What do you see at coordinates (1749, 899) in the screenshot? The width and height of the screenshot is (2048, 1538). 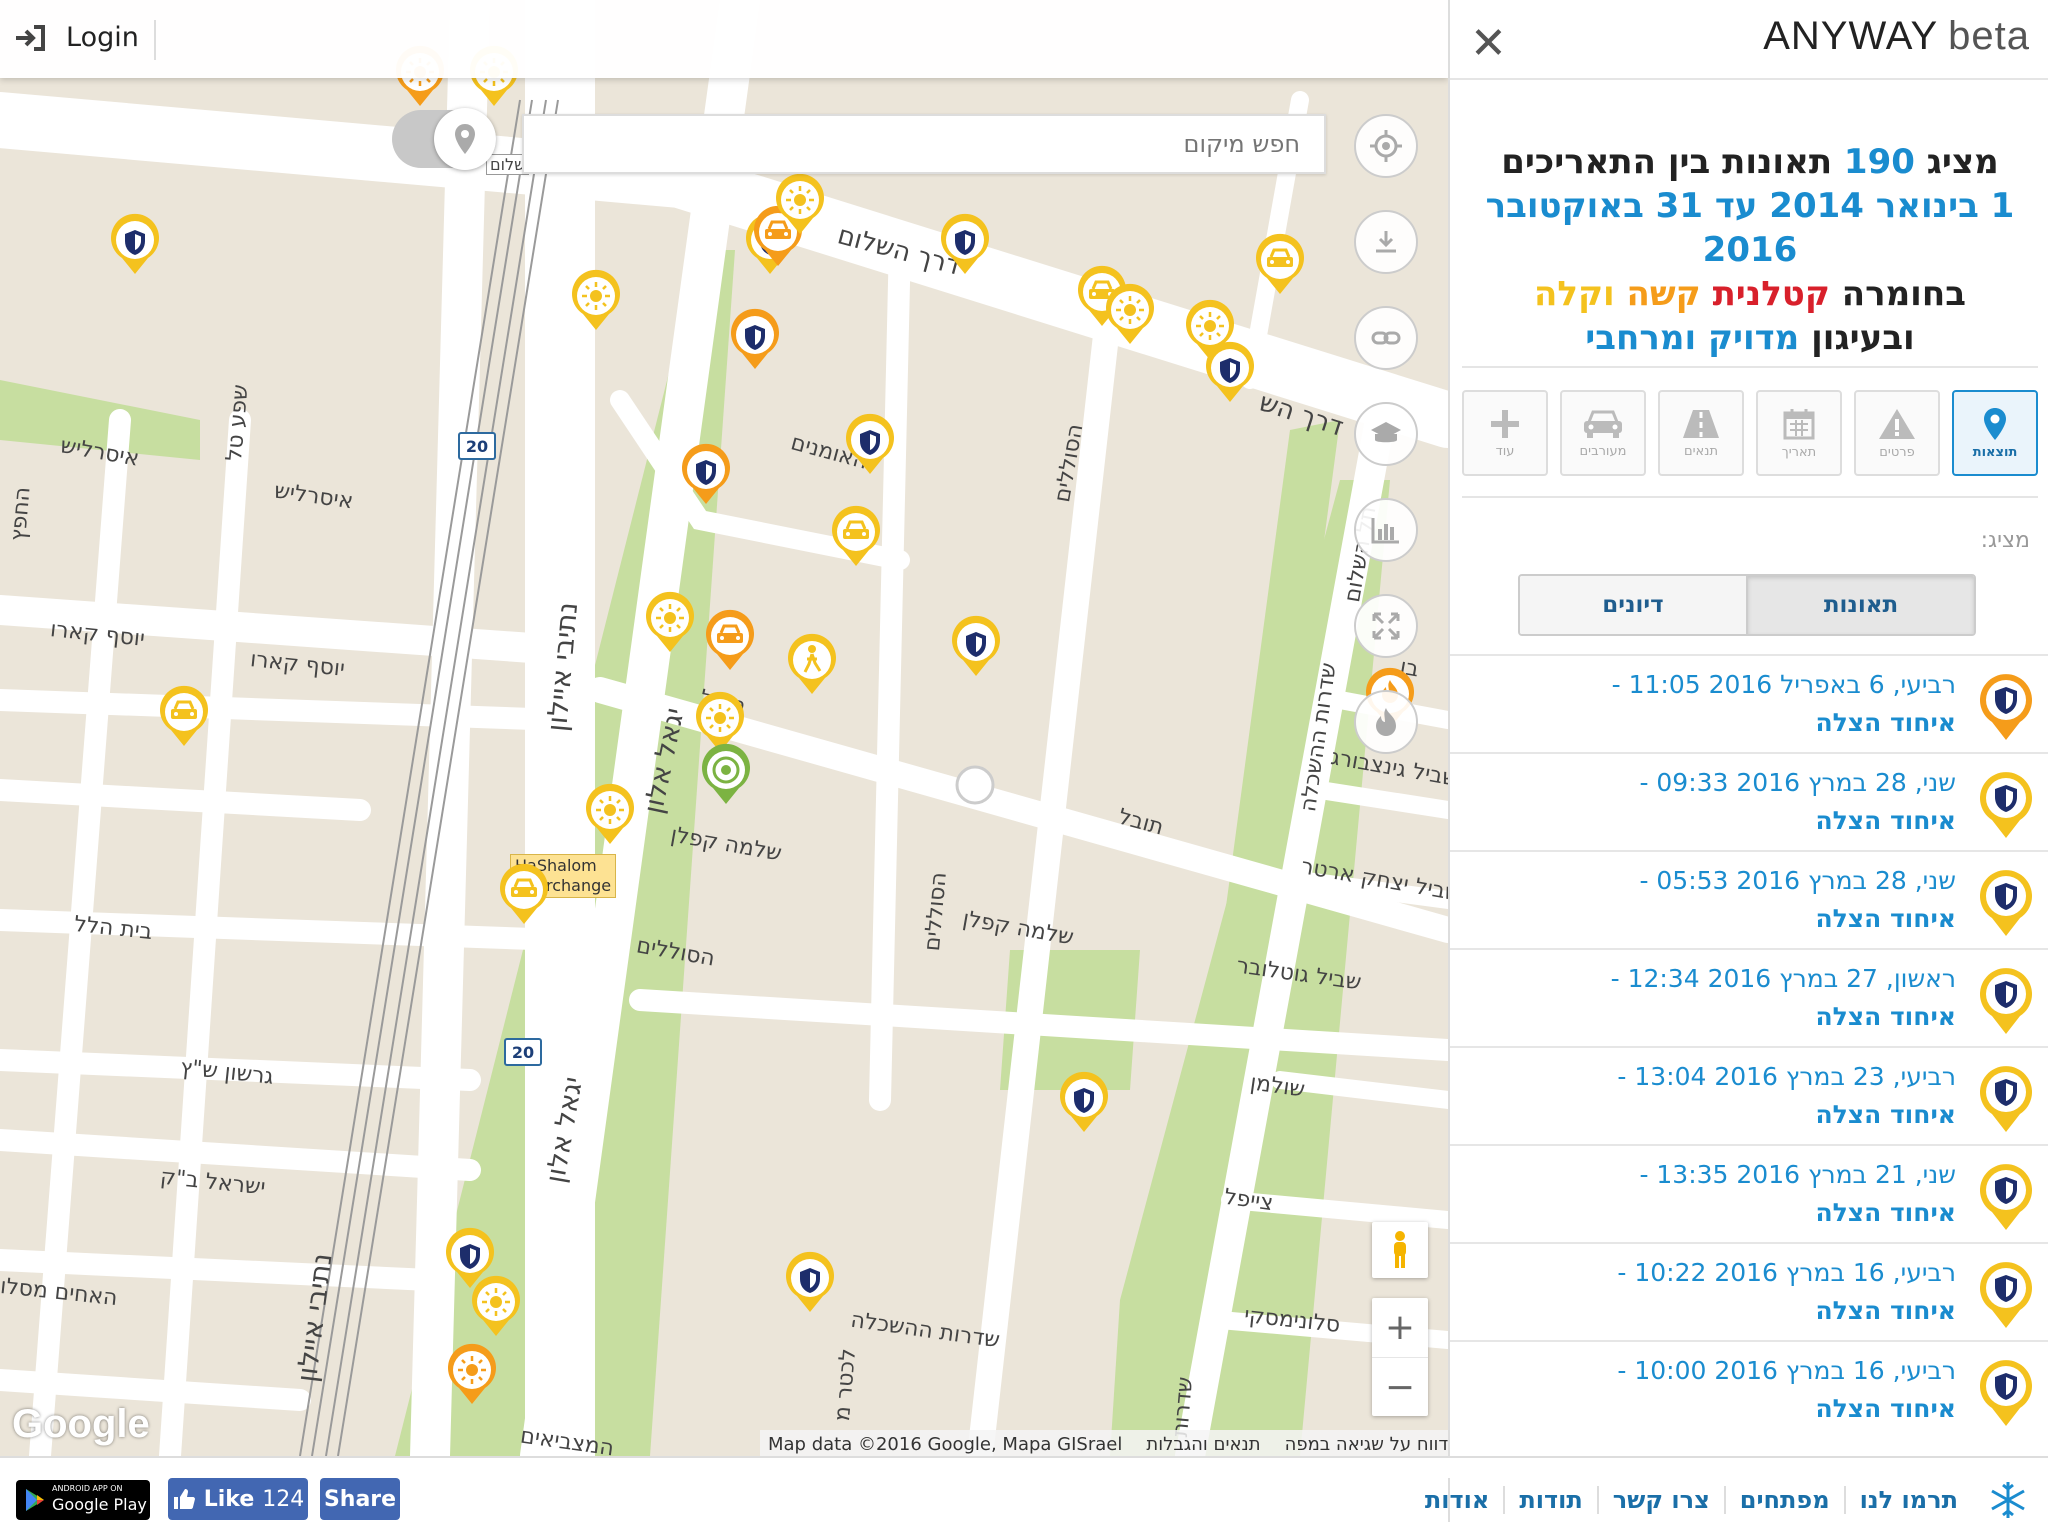 I see `result-item: שני, 28 במרץ 2016 05:53 - איחוד הצלה` at bounding box center [1749, 899].